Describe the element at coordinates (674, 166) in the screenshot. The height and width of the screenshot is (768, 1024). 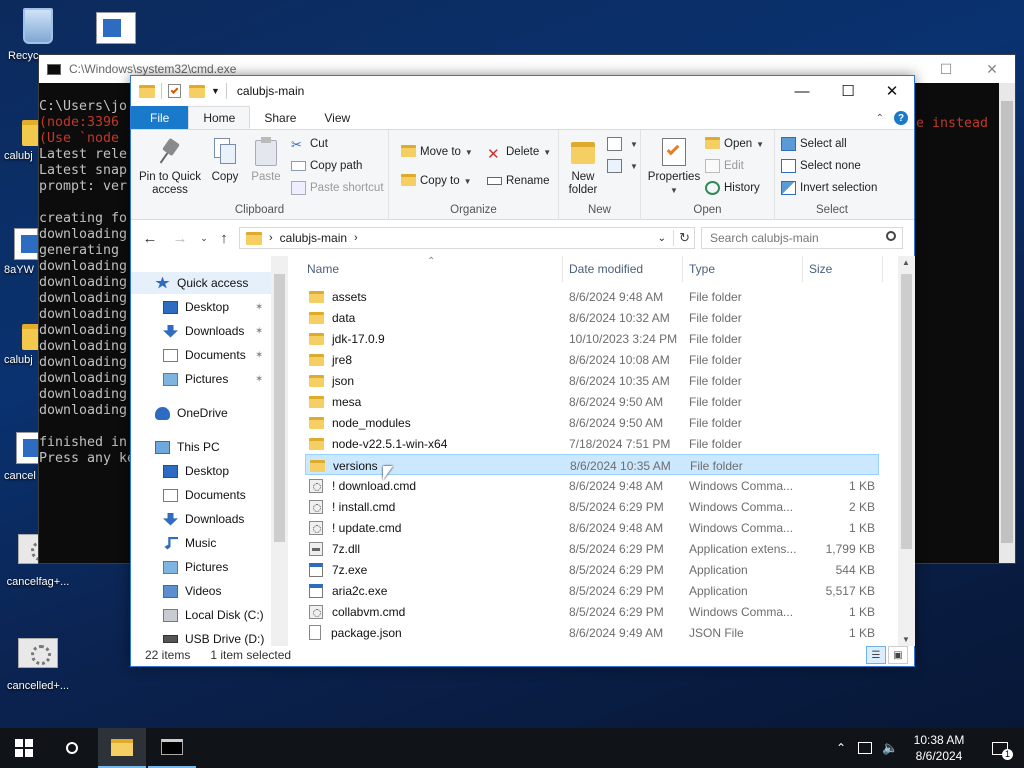
I see `properties-button: Properties ▼` at that location.